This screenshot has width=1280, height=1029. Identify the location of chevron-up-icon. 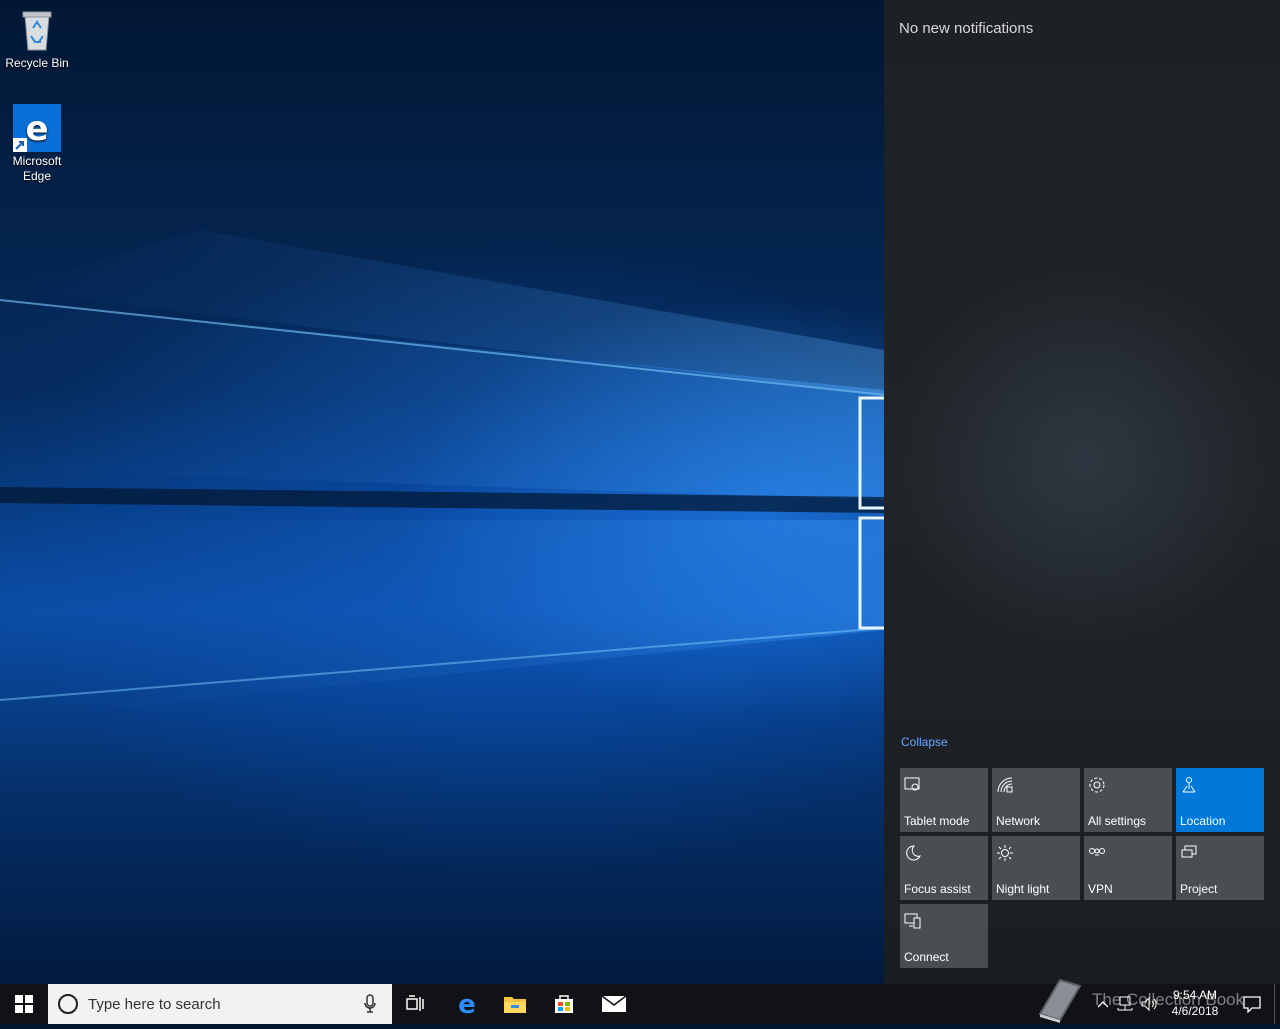
(1103, 1004).